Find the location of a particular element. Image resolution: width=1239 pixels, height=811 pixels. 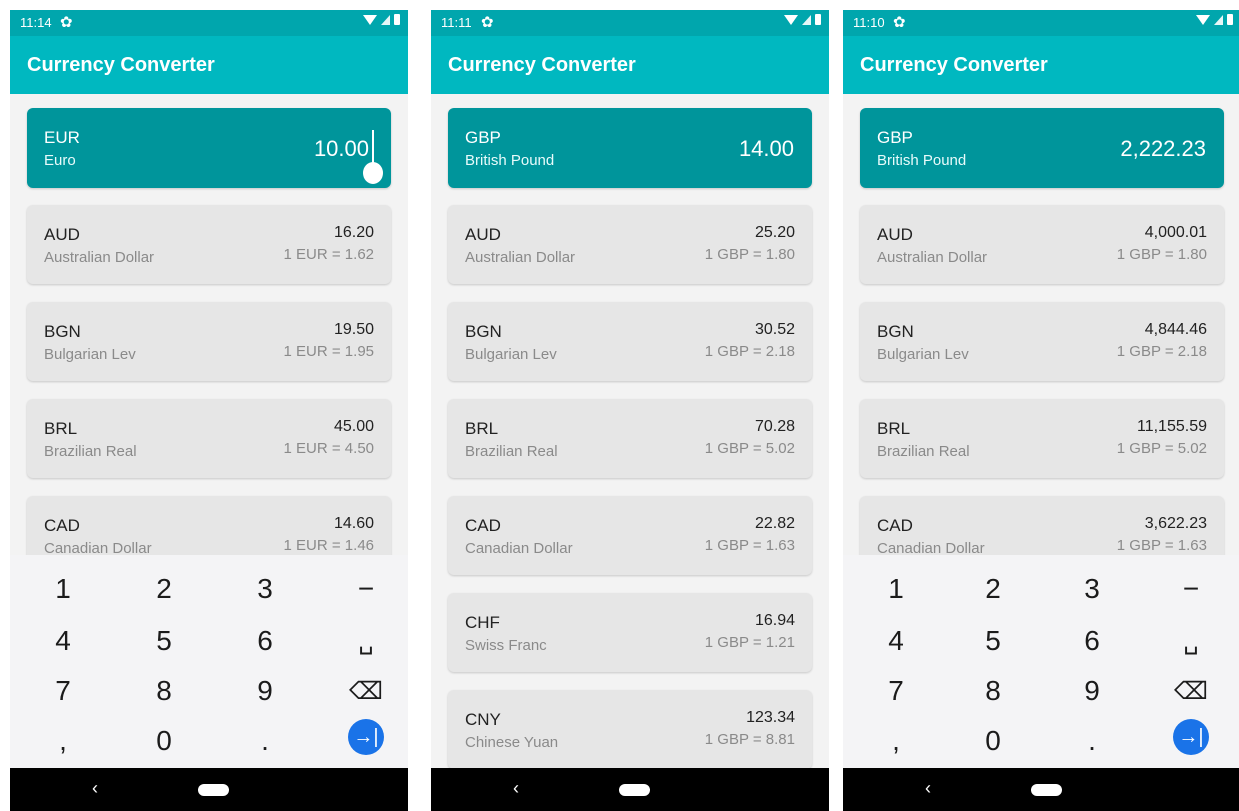

list-item: BGN Bulgarian Lev 30.52 1 GBP = 2.18 is located at coordinates (630, 341).